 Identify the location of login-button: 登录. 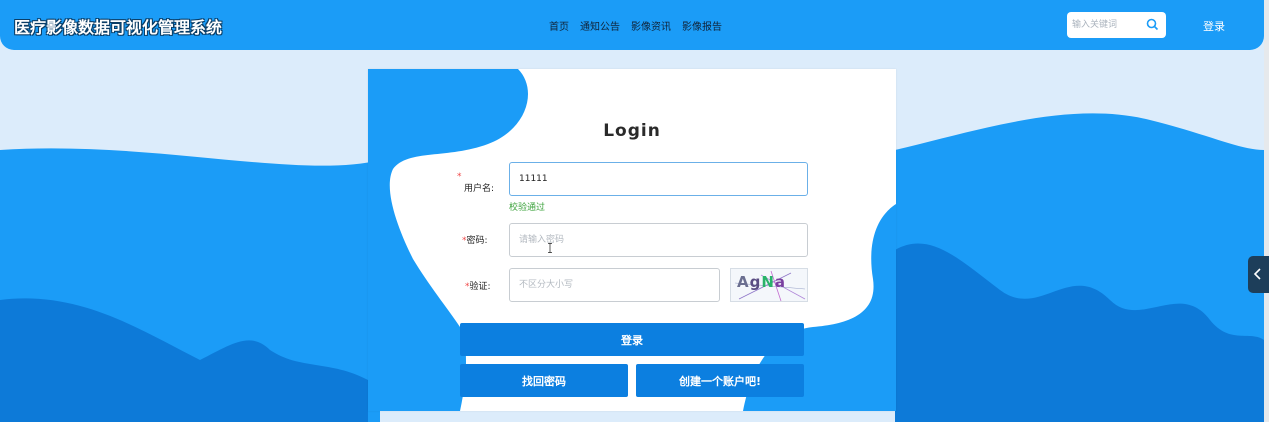
(632, 339).